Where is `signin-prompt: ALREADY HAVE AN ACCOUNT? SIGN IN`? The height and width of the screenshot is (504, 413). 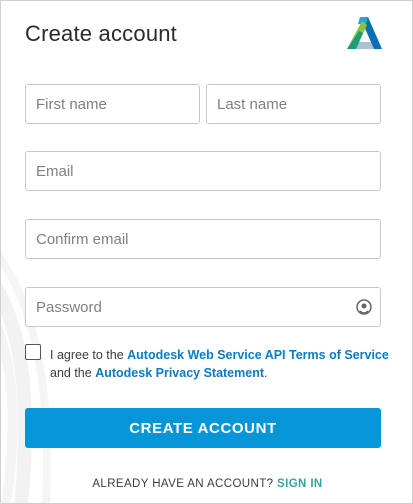 signin-prompt: ALREADY HAVE AN ACCOUNT? SIGN IN is located at coordinates (206, 484).